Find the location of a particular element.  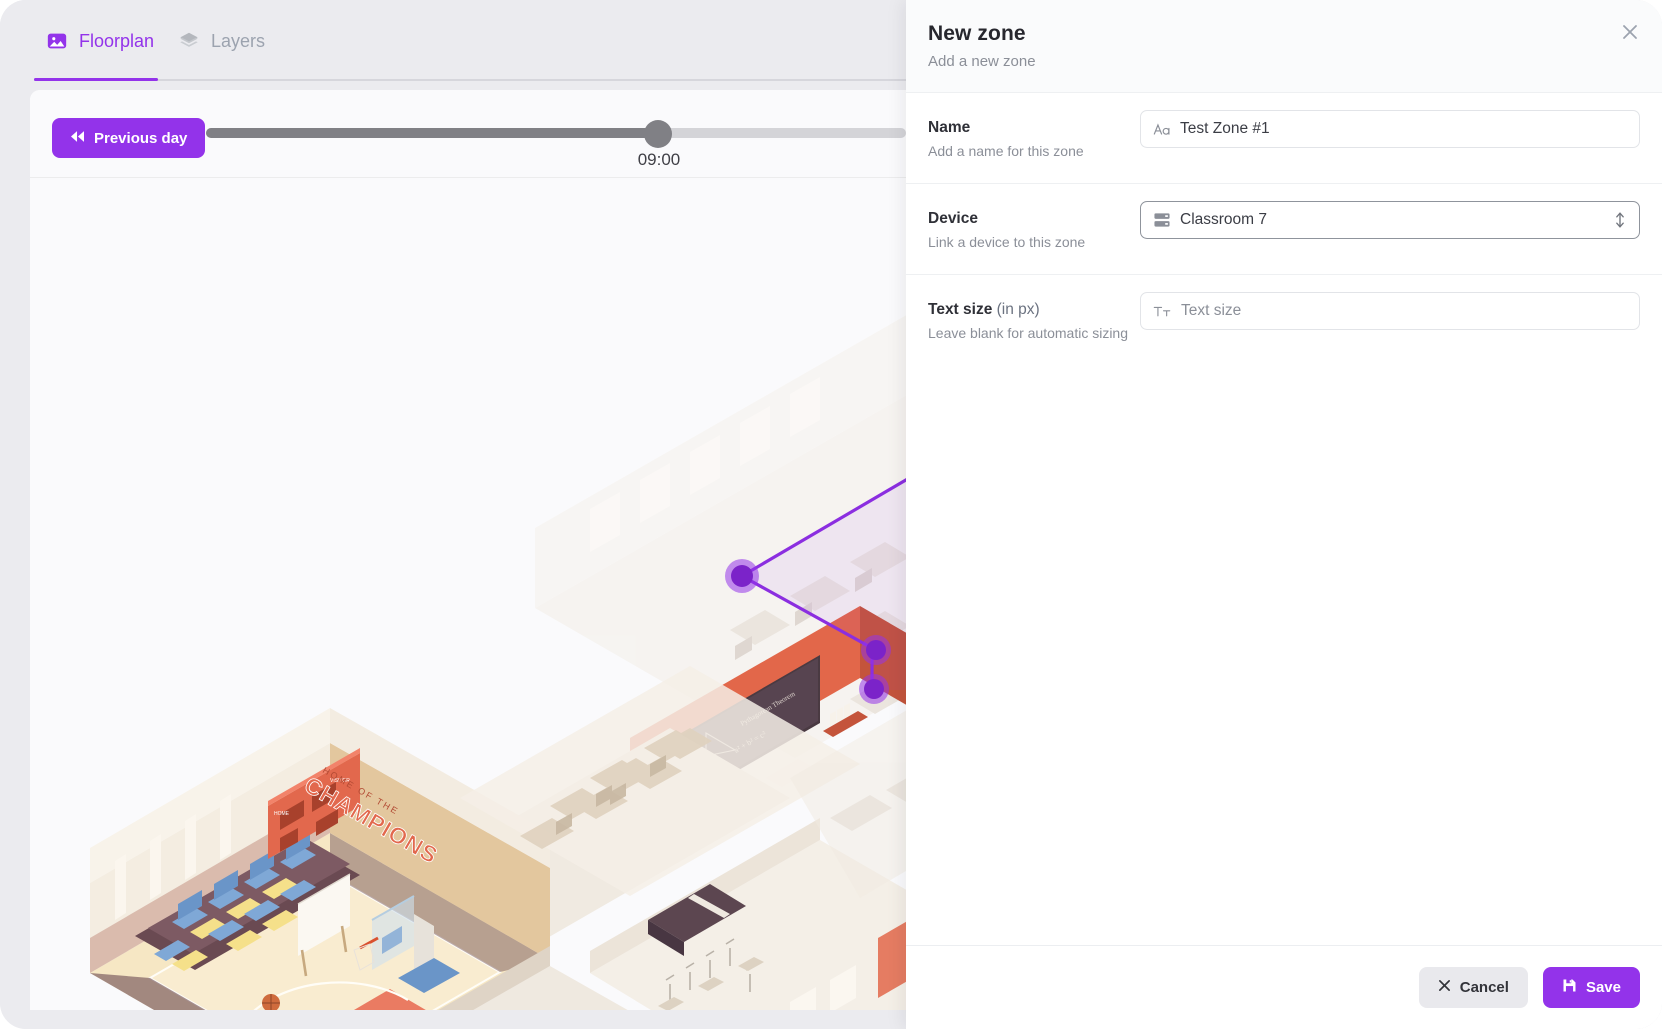

panel-subtitle: Add a new zone is located at coordinates (982, 61).